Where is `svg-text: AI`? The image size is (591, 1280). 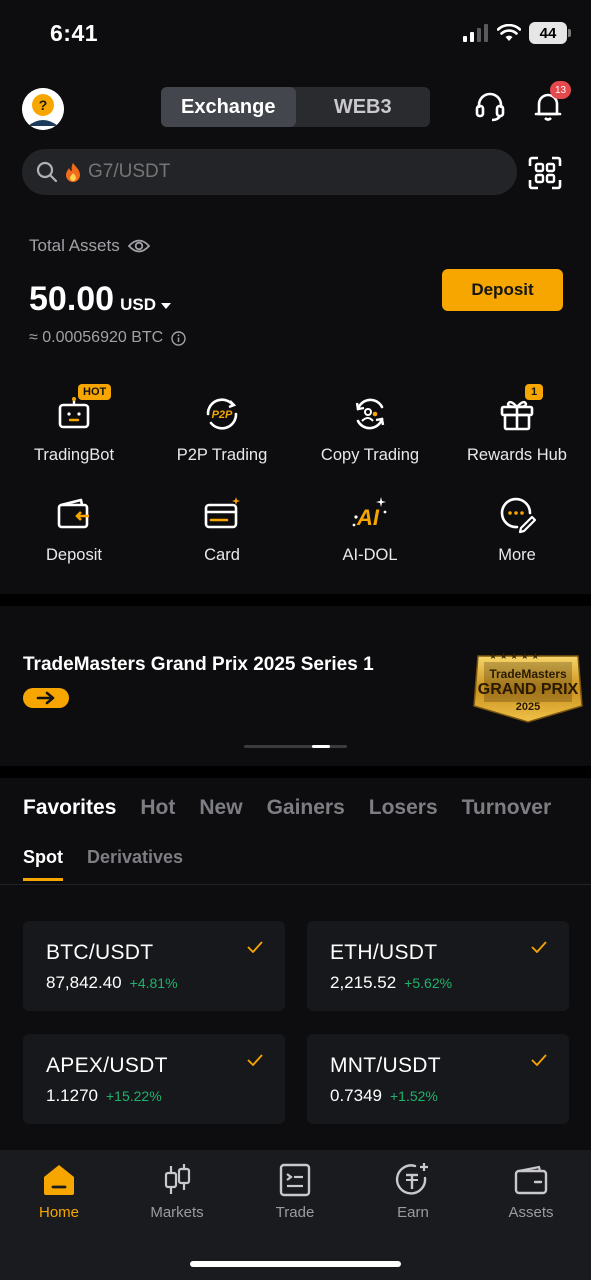
svg-text: AI is located at coordinates (368, 517).